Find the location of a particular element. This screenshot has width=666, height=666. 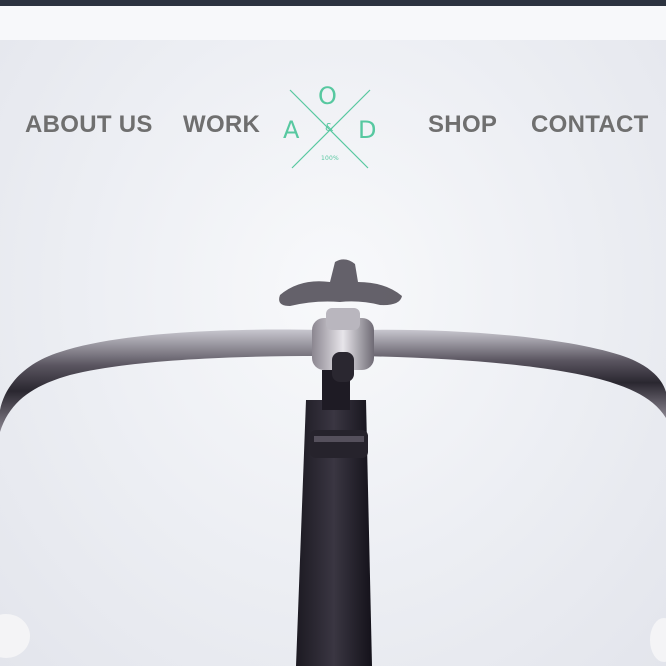

nav-contact: CONTACT is located at coordinates (590, 125).